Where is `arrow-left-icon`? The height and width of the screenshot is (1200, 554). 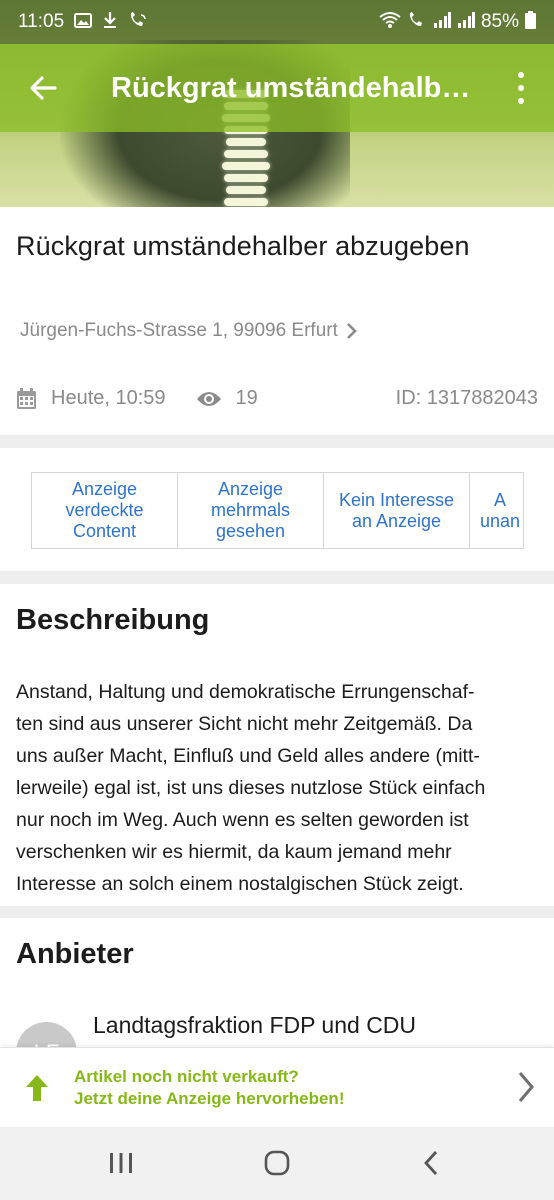 arrow-left-icon is located at coordinates (43, 88).